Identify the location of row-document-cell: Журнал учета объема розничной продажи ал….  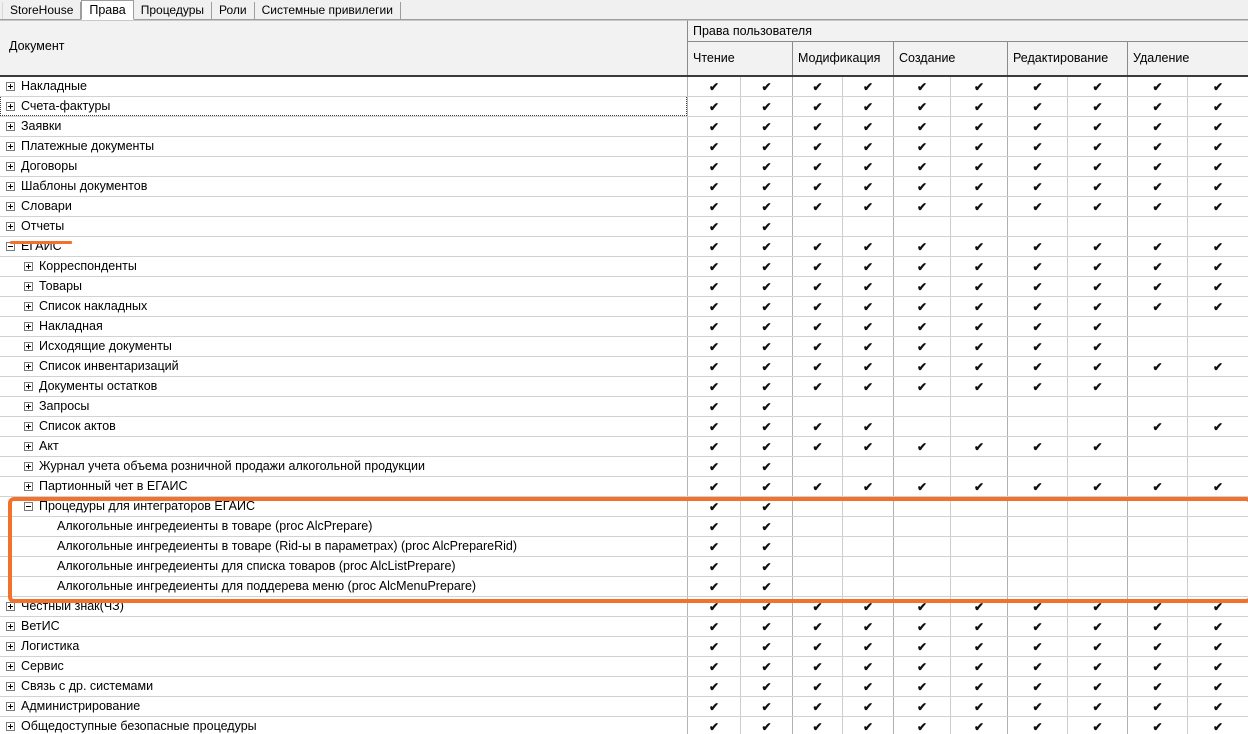
(344, 466).